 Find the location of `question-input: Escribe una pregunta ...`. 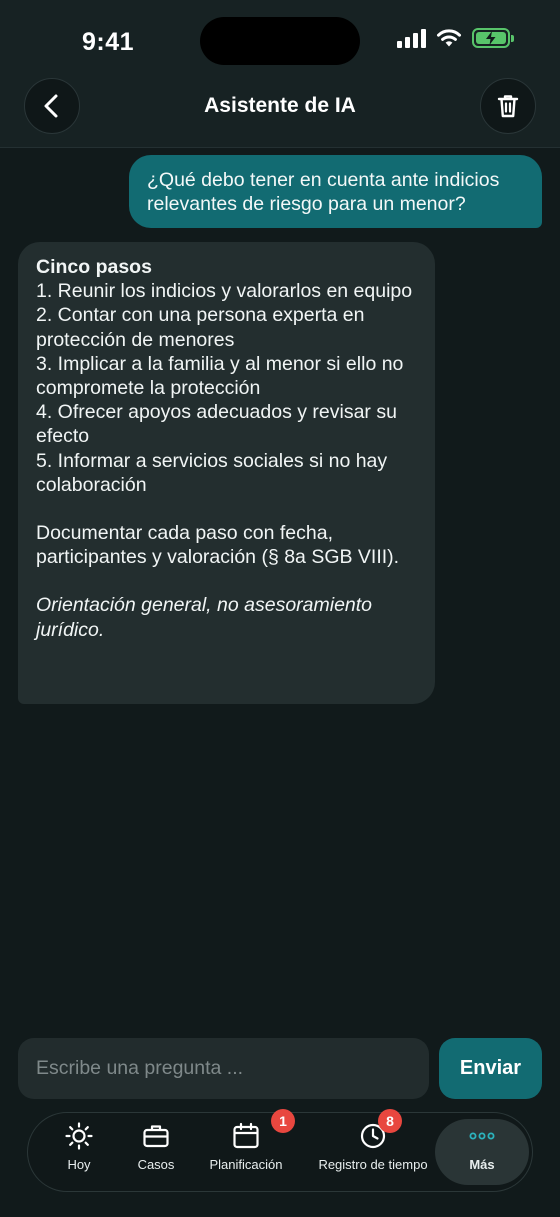

question-input: Escribe una pregunta ... is located at coordinates (223, 1068).